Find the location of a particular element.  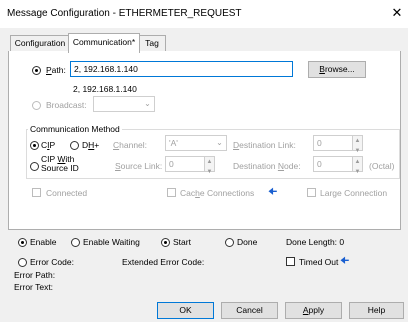

extended-error-code-label: Extended Error Code: is located at coordinates (163, 262).